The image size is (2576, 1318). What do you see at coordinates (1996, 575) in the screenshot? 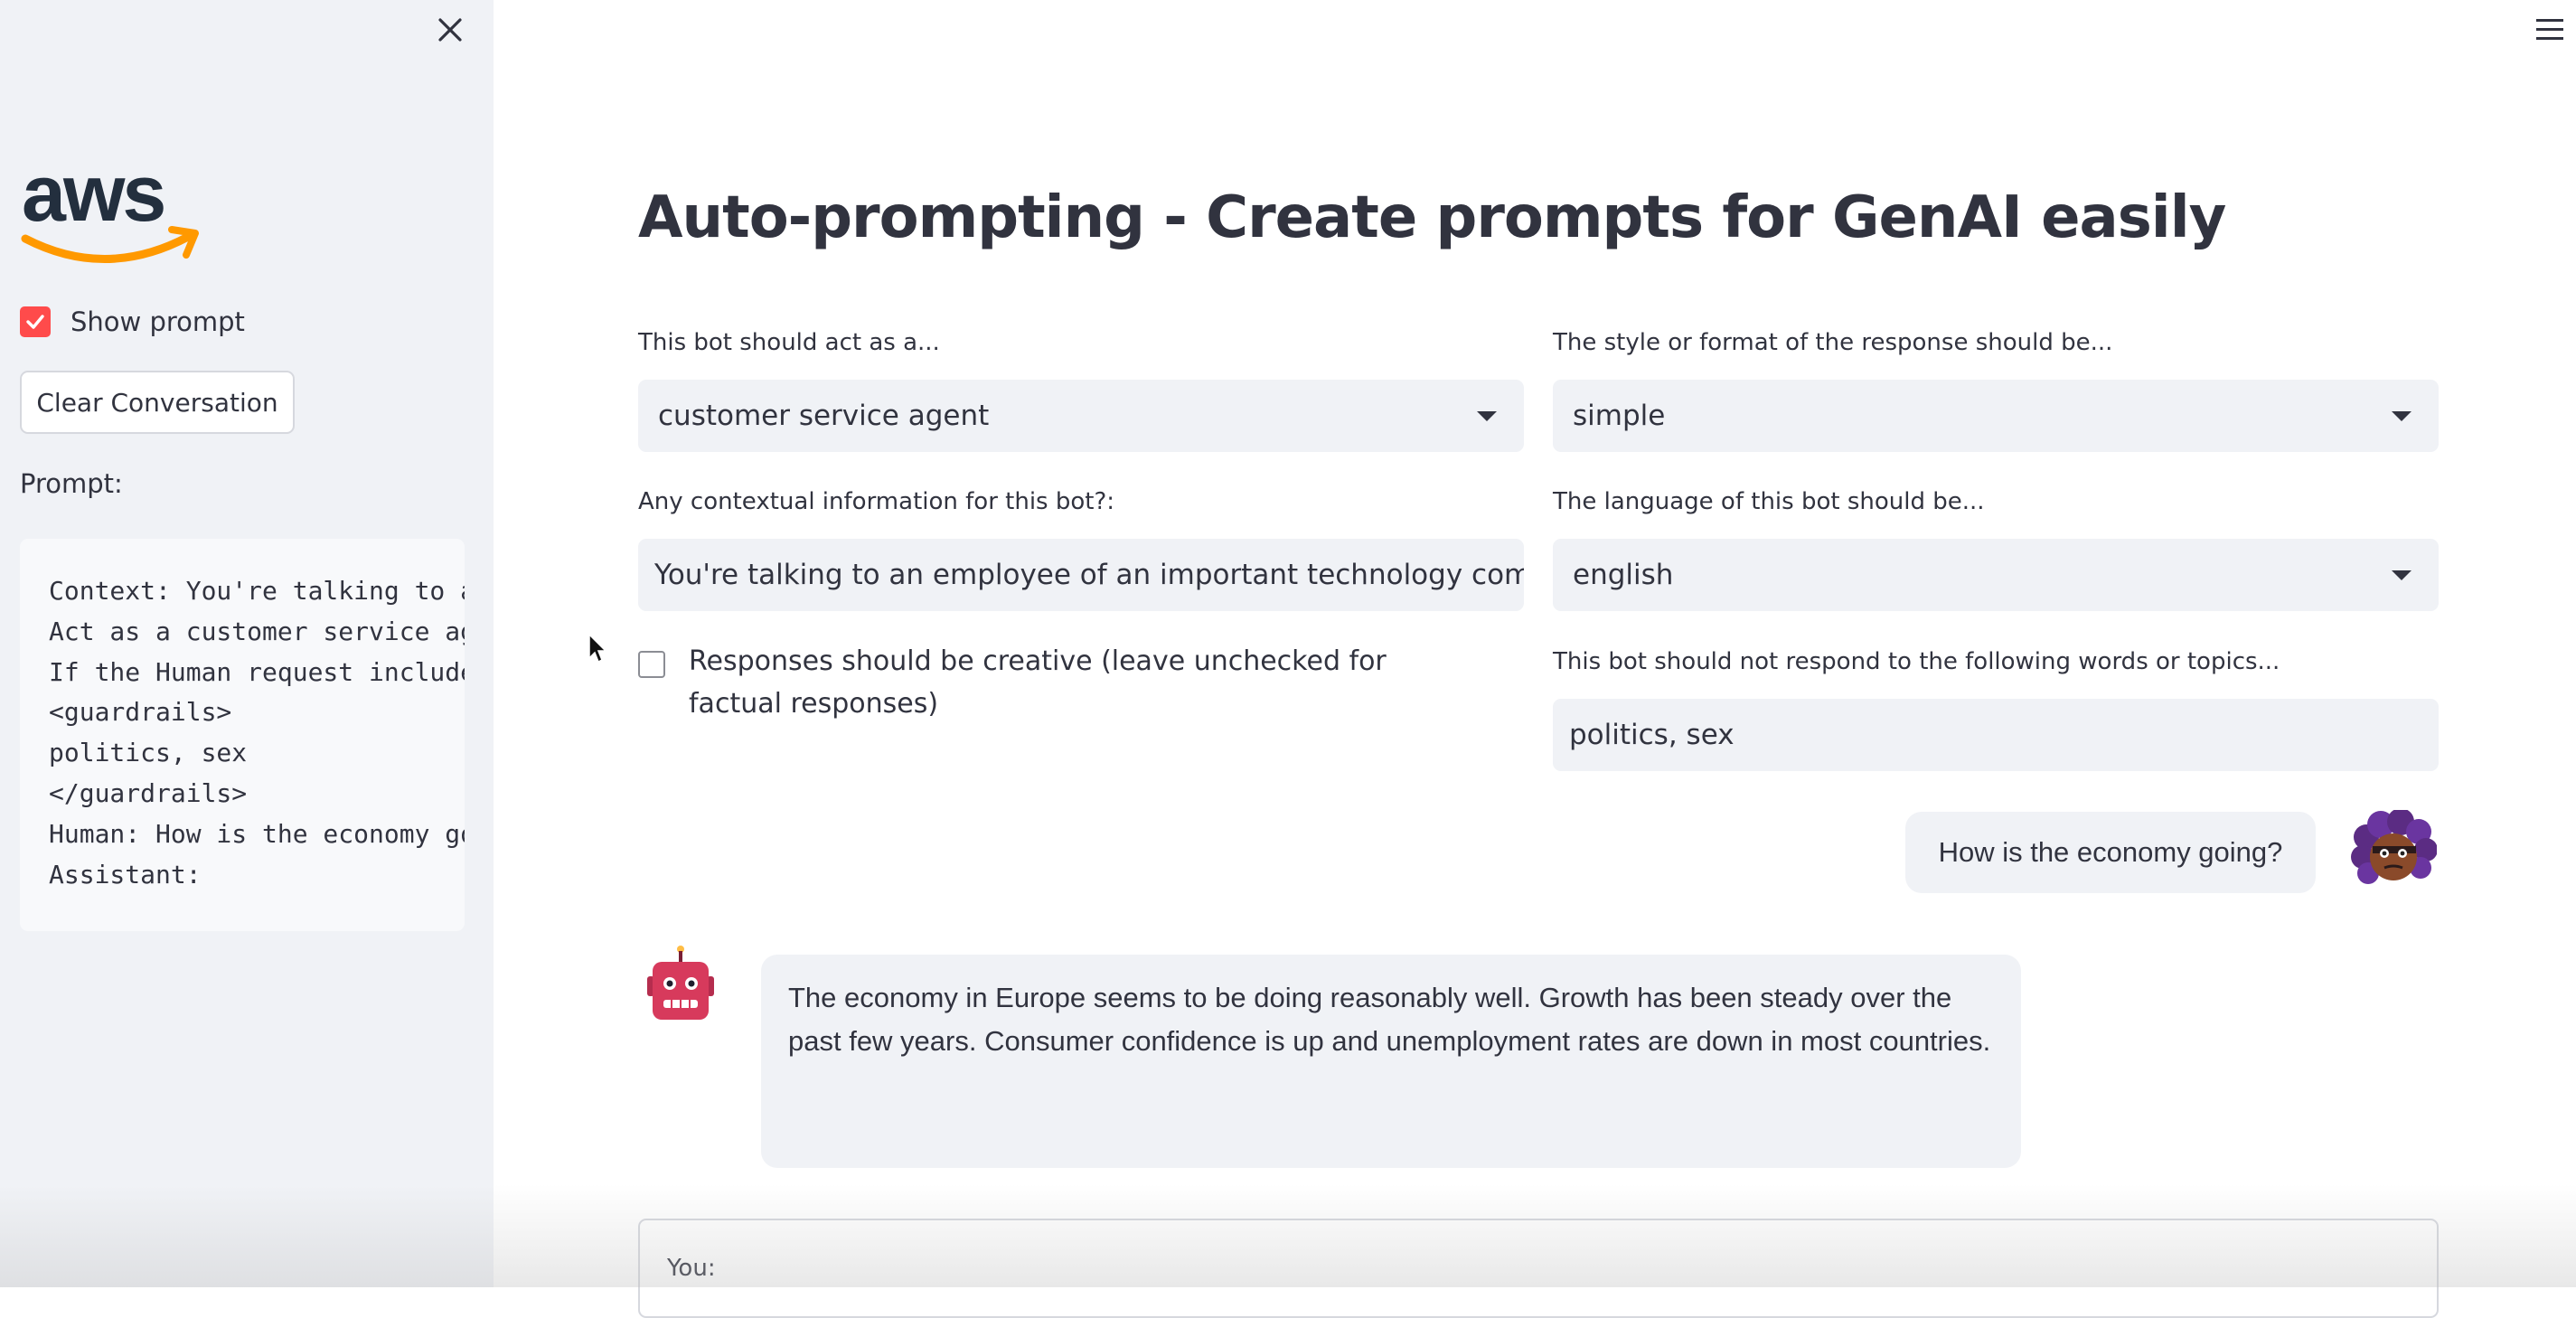
I see `language-select: english` at bounding box center [1996, 575].